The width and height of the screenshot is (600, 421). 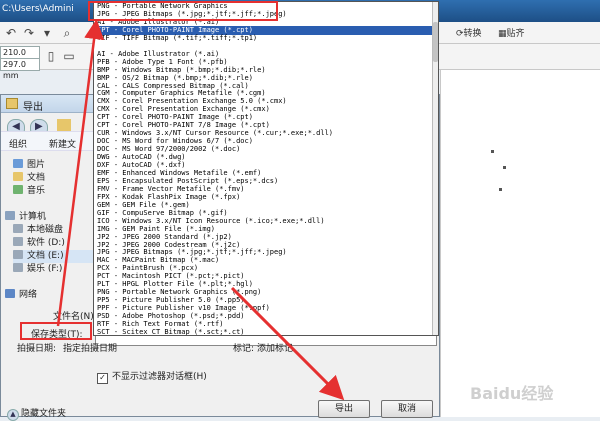 I want to click on arrow-to-export, so click(x=287, y=343).